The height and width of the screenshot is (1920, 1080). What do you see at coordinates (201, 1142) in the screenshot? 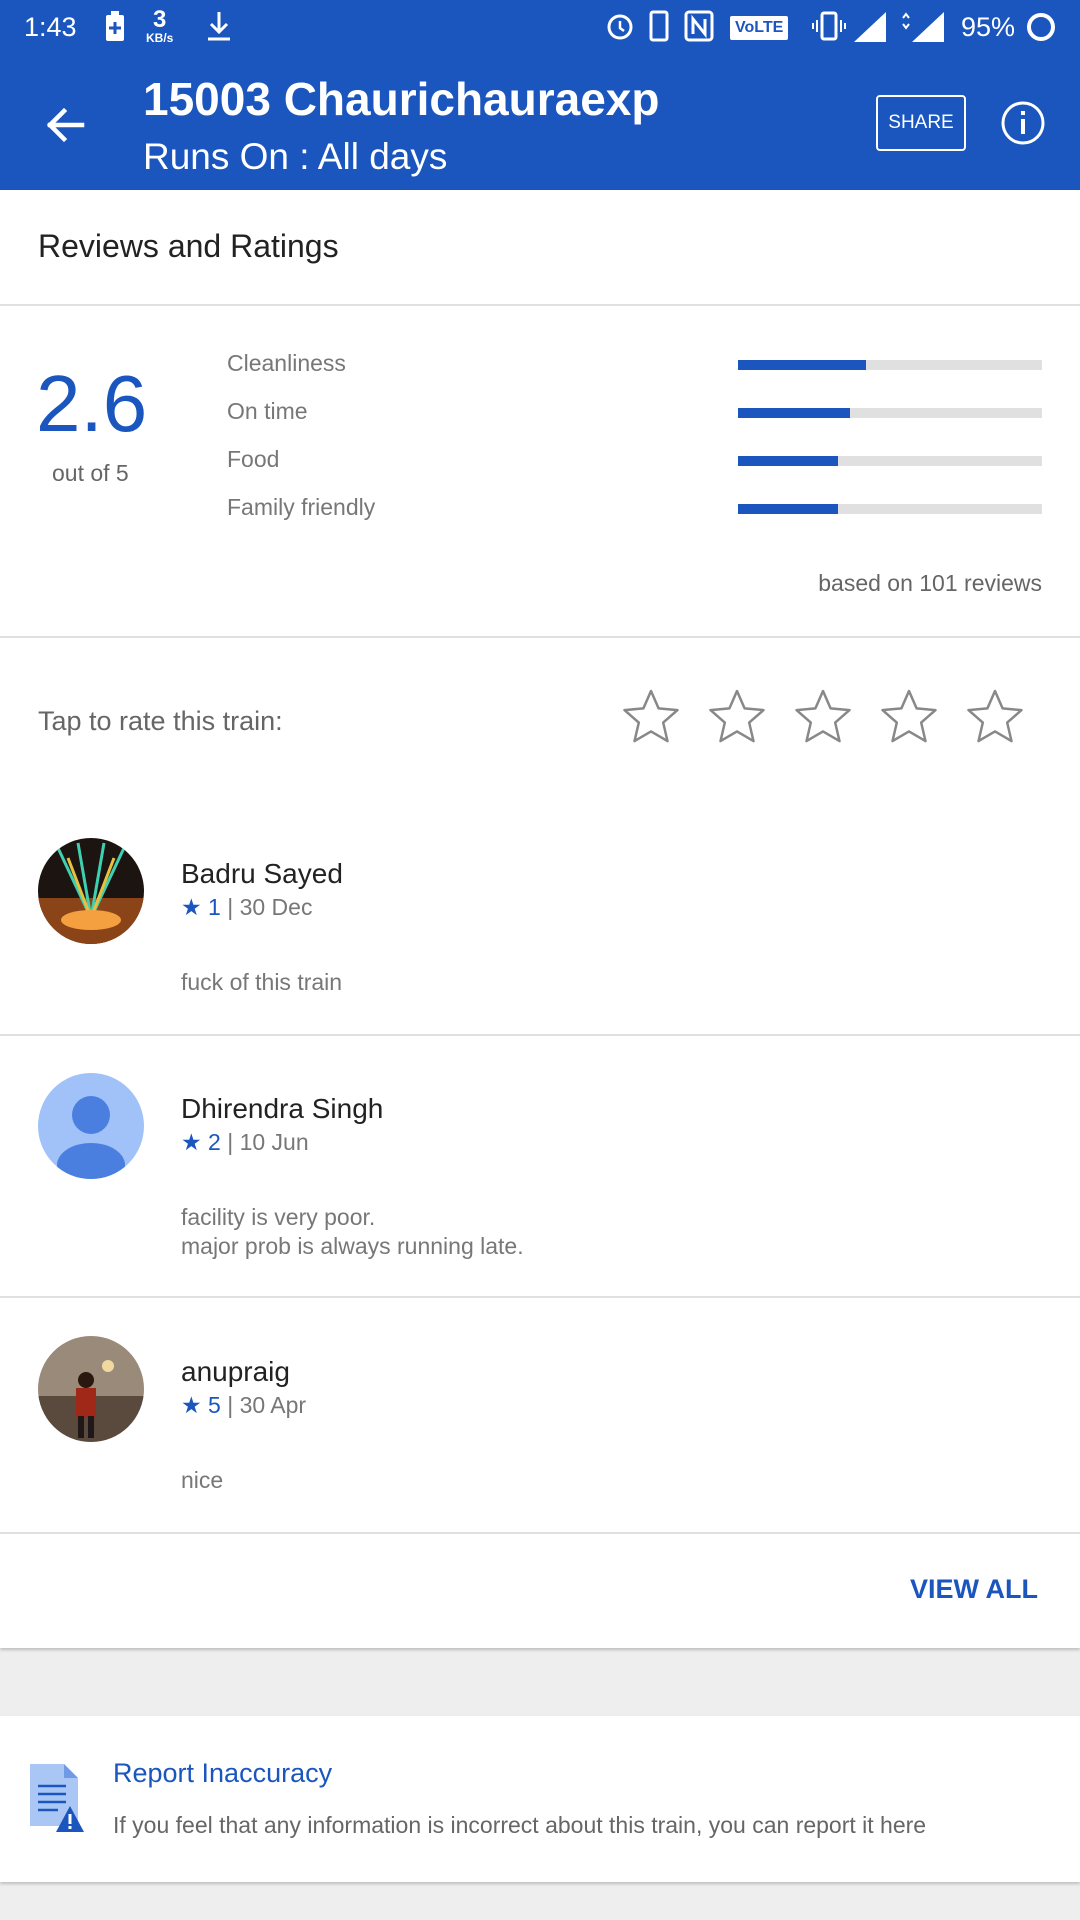
I see `review-rating: ★ 2` at bounding box center [201, 1142].